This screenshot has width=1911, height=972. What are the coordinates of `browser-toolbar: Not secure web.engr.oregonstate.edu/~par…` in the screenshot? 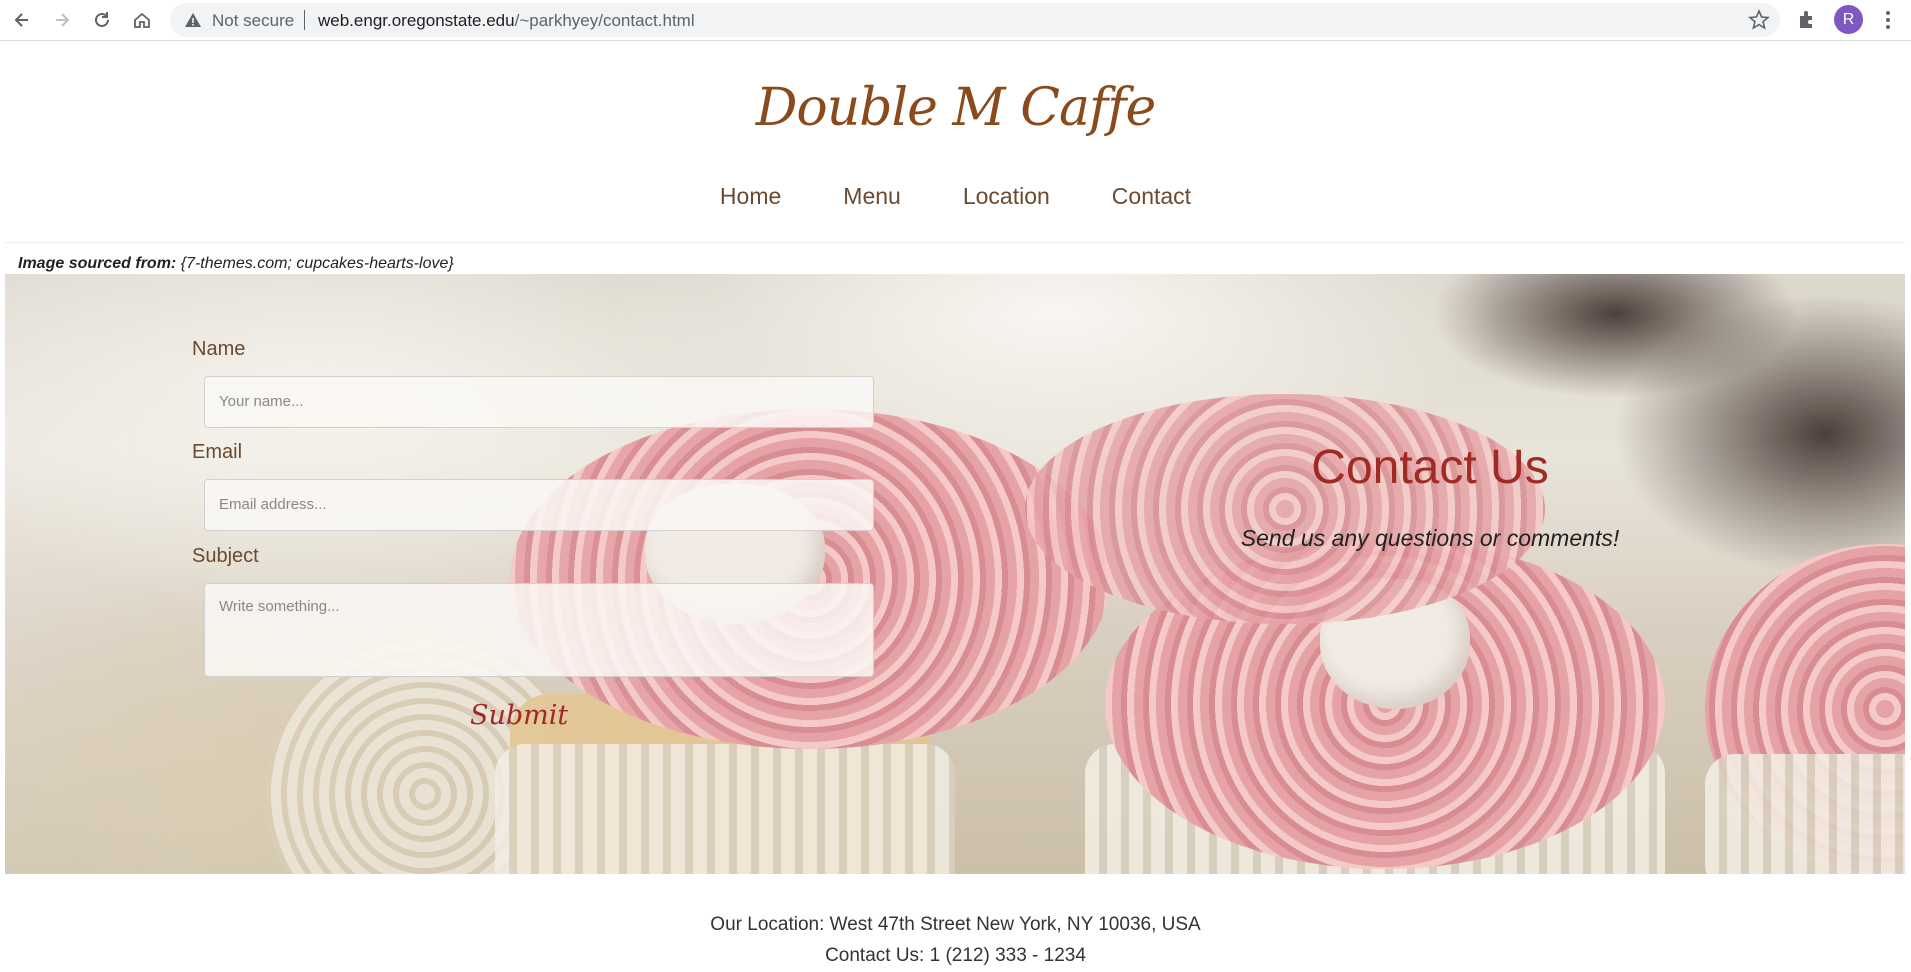 It's located at (955, 20).